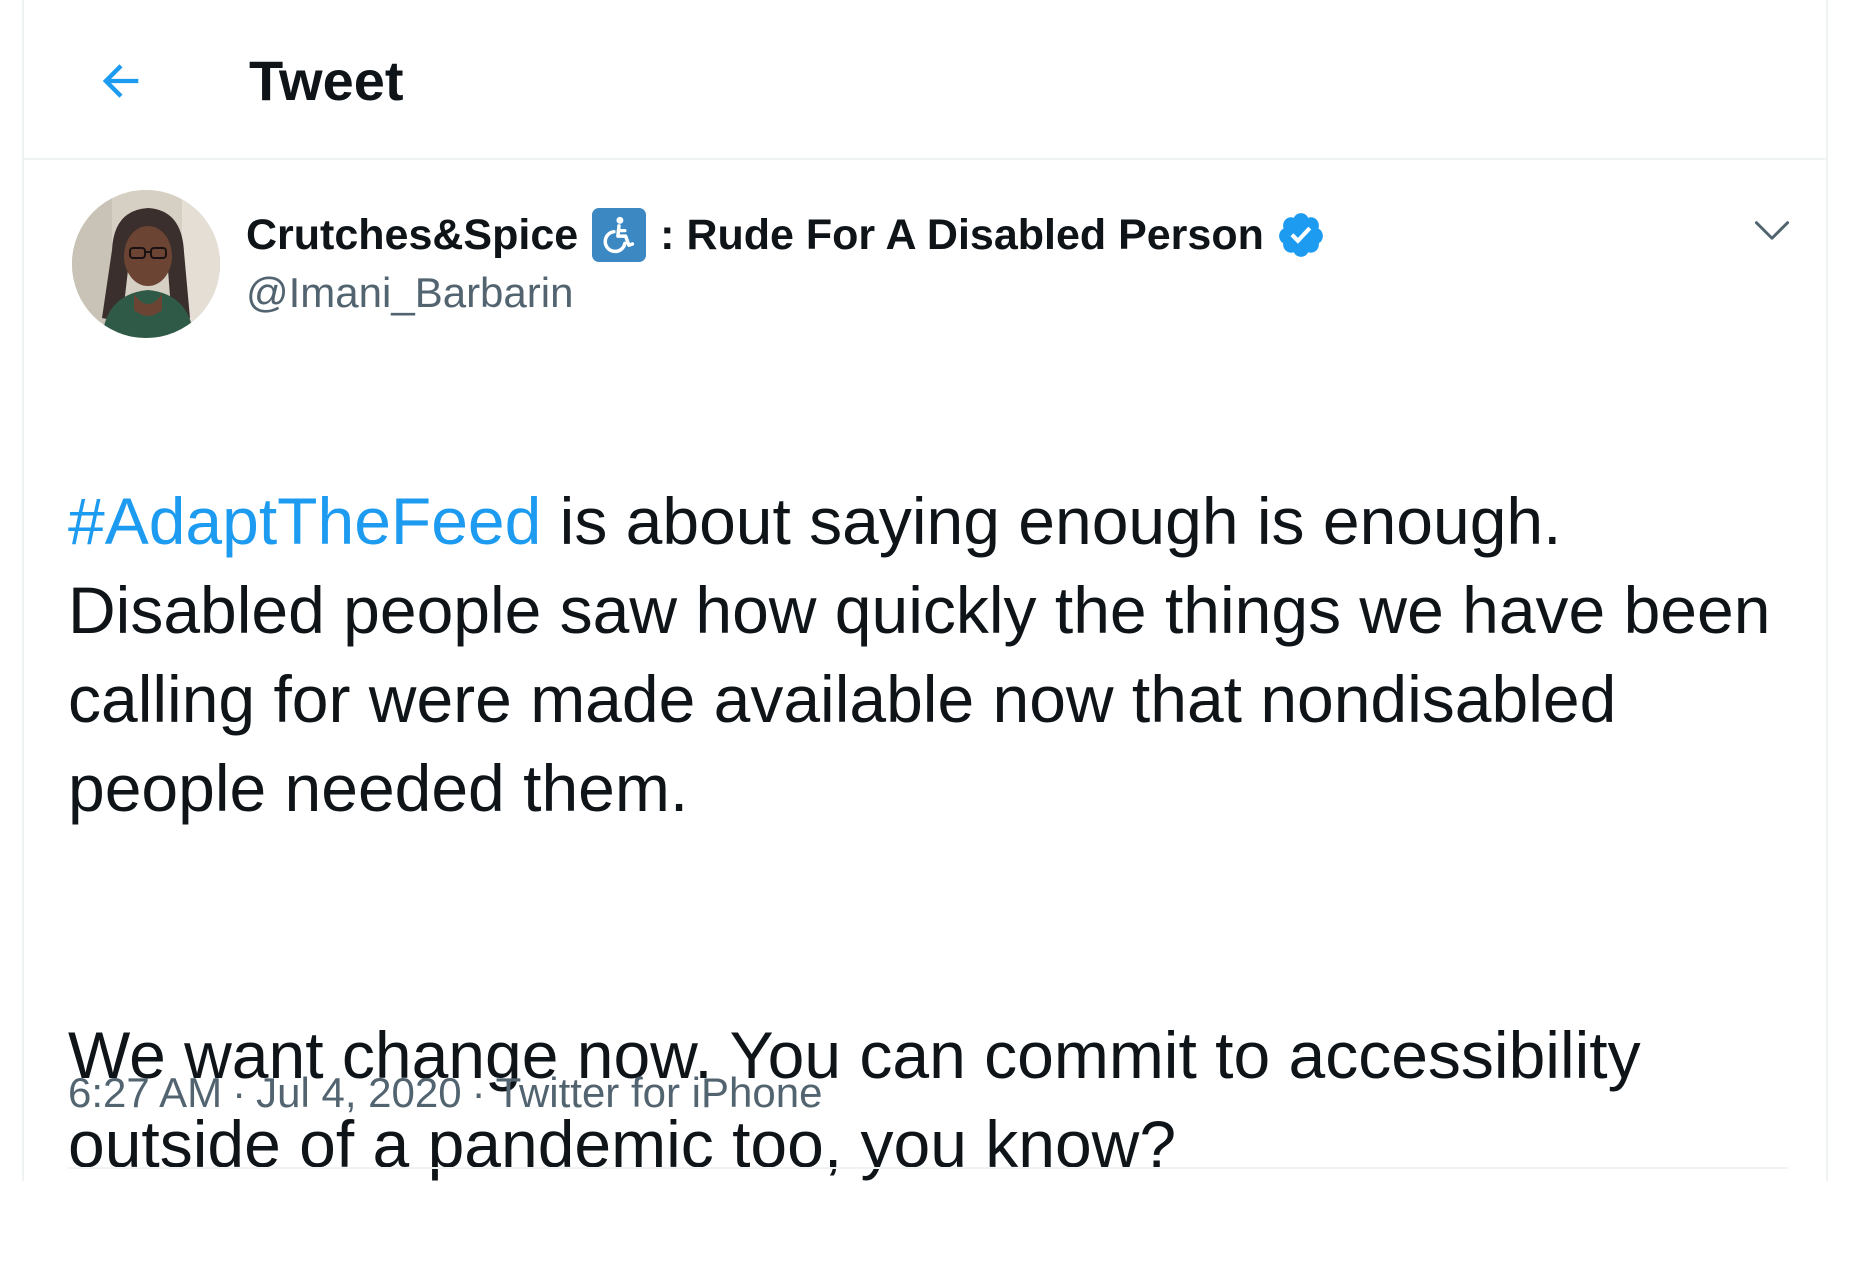 The width and height of the screenshot is (1851, 1278). Describe the element at coordinates (412, 235) in the screenshot. I see `display-name: Crutches&Spice` at that location.